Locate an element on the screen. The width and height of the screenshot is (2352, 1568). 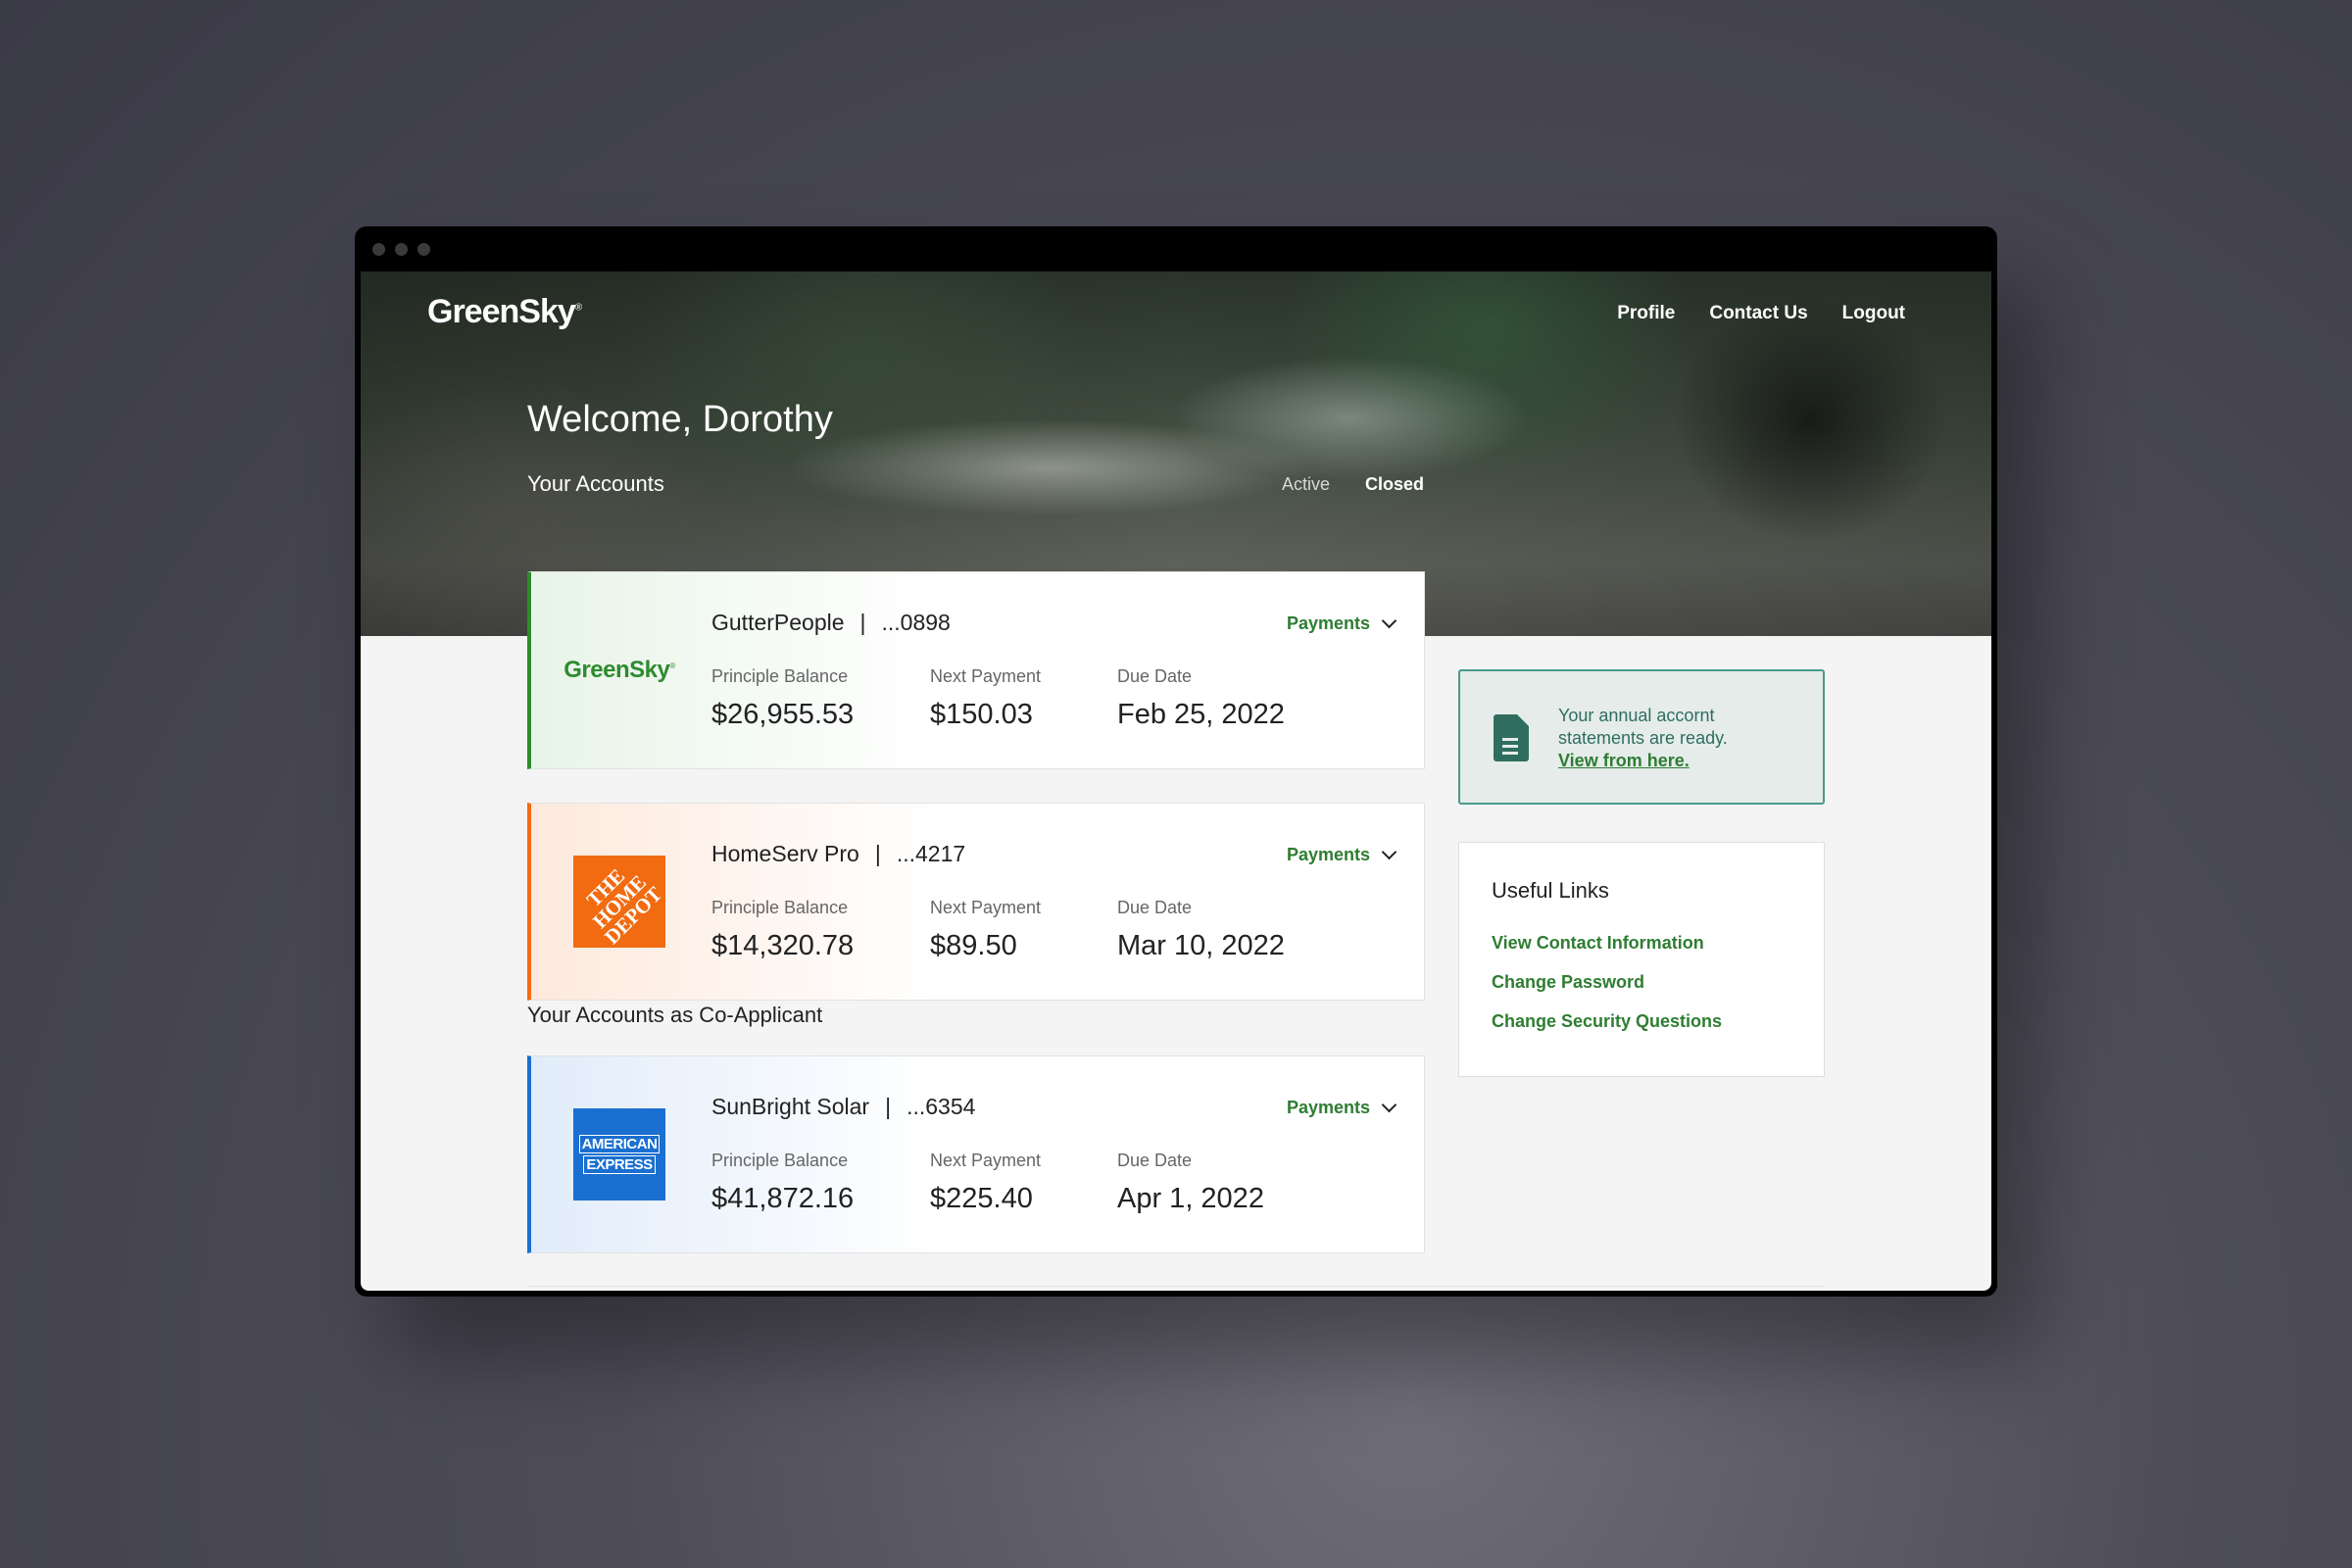
account-title: GutterPeople | ...0898 is located at coordinates (831, 622).